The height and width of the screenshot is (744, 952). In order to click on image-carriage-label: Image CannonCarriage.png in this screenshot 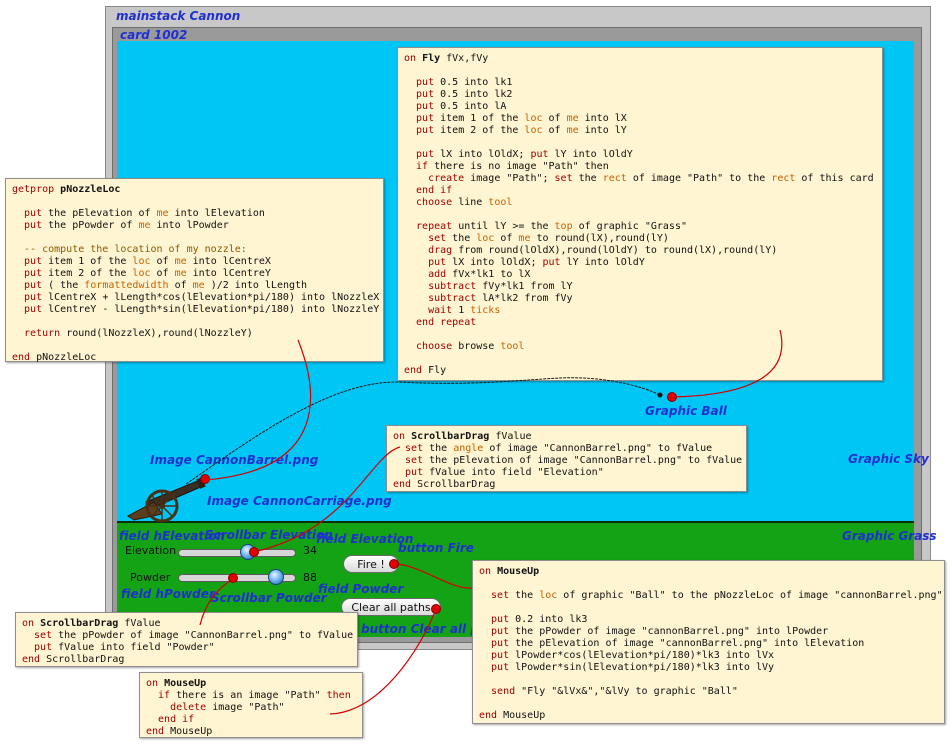, I will do `click(299, 501)`.